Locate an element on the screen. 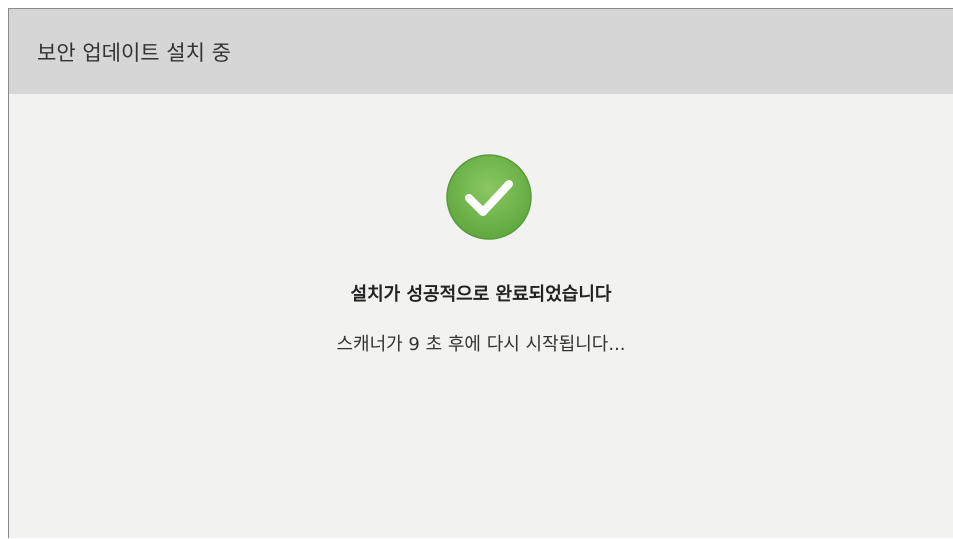 Image resolution: width=953 pixels, height=539 pixels. dialog-title: 보안 업데이트 설치 중 is located at coordinates (134, 52).